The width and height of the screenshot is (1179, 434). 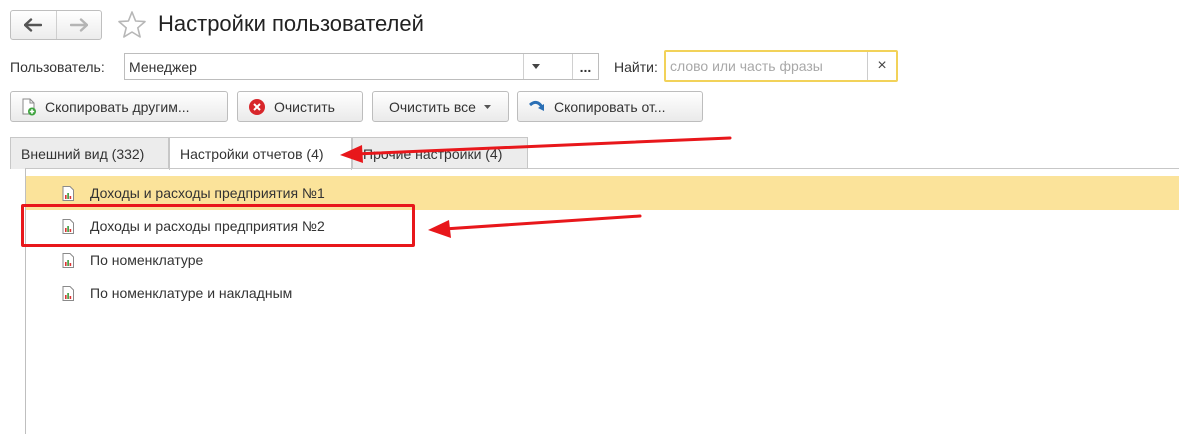 What do you see at coordinates (536, 187) in the screenshot?
I see `annotation-arrows` at bounding box center [536, 187].